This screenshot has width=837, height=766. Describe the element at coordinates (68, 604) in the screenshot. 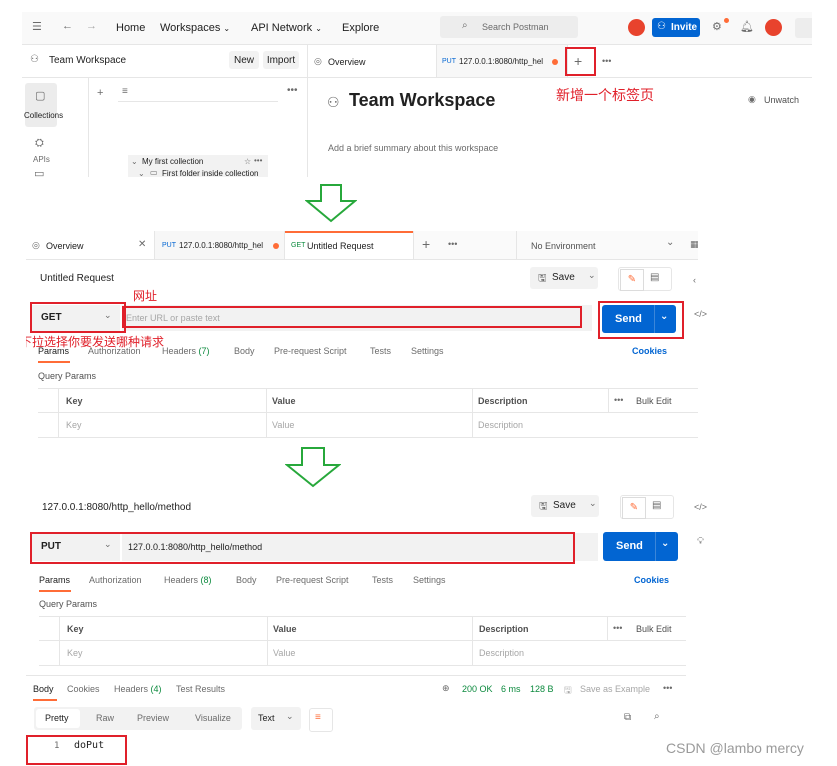

I see `query-params-label: Query Params` at that location.